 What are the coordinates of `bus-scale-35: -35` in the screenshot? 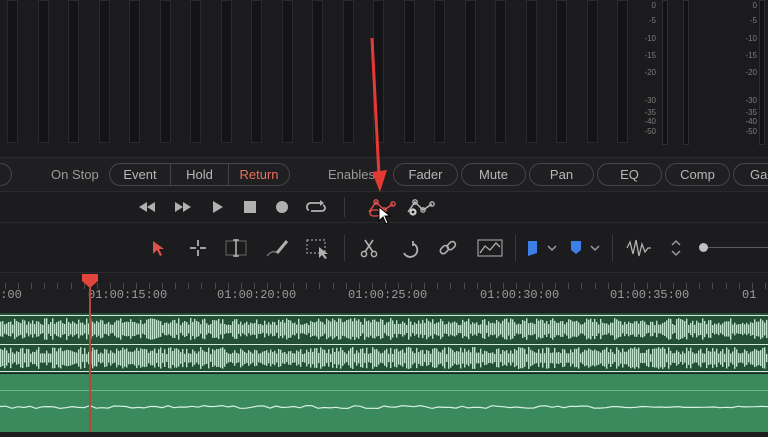 It's located at (751, 112).